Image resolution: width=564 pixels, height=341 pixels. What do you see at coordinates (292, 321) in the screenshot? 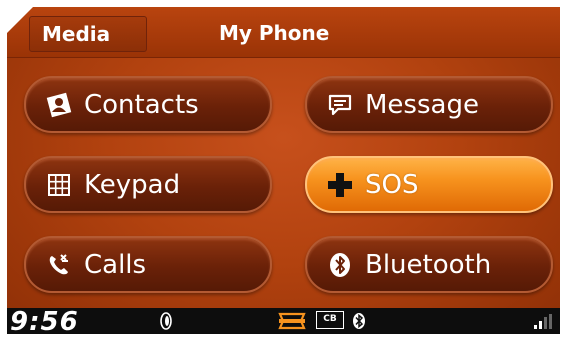
I see `brand-logo-icon` at bounding box center [292, 321].